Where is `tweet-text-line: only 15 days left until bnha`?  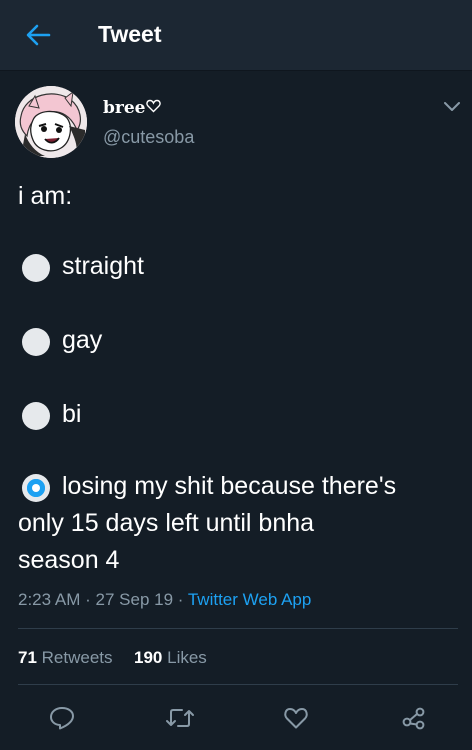 tweet-text-line: only 15 days left until bnha is located at coordinates (166, 523).